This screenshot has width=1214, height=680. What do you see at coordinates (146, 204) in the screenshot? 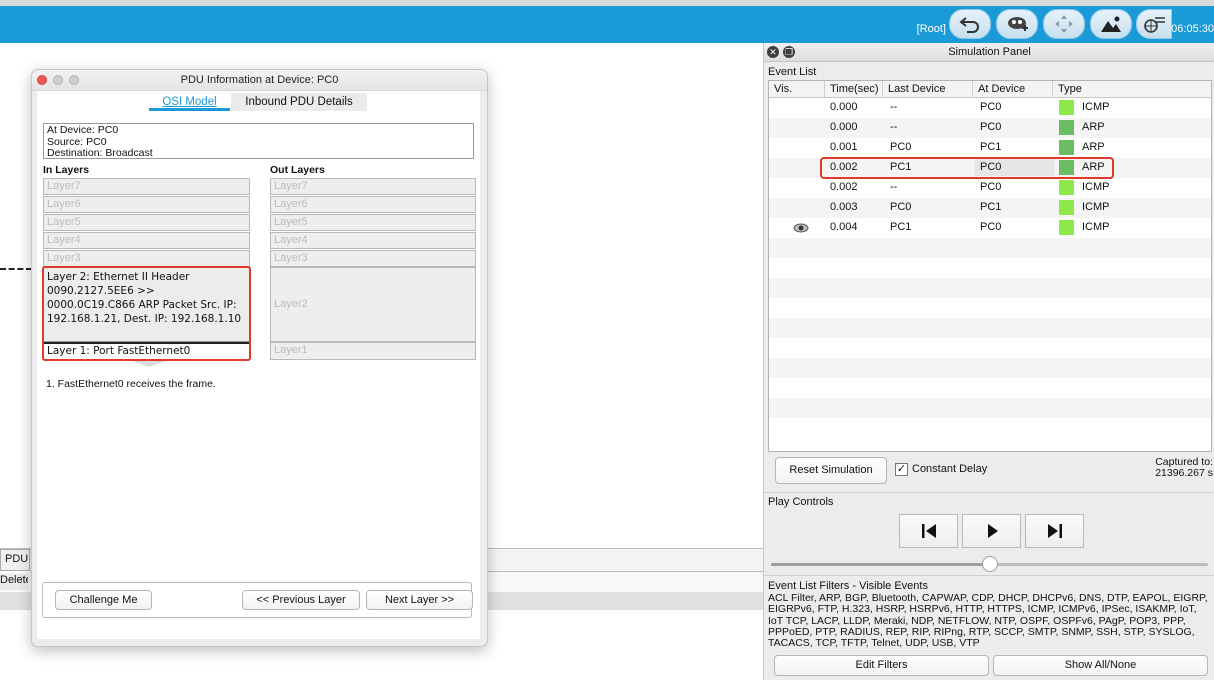
I see `in-layer-6: Layer6` at bounding box center [146, 204].